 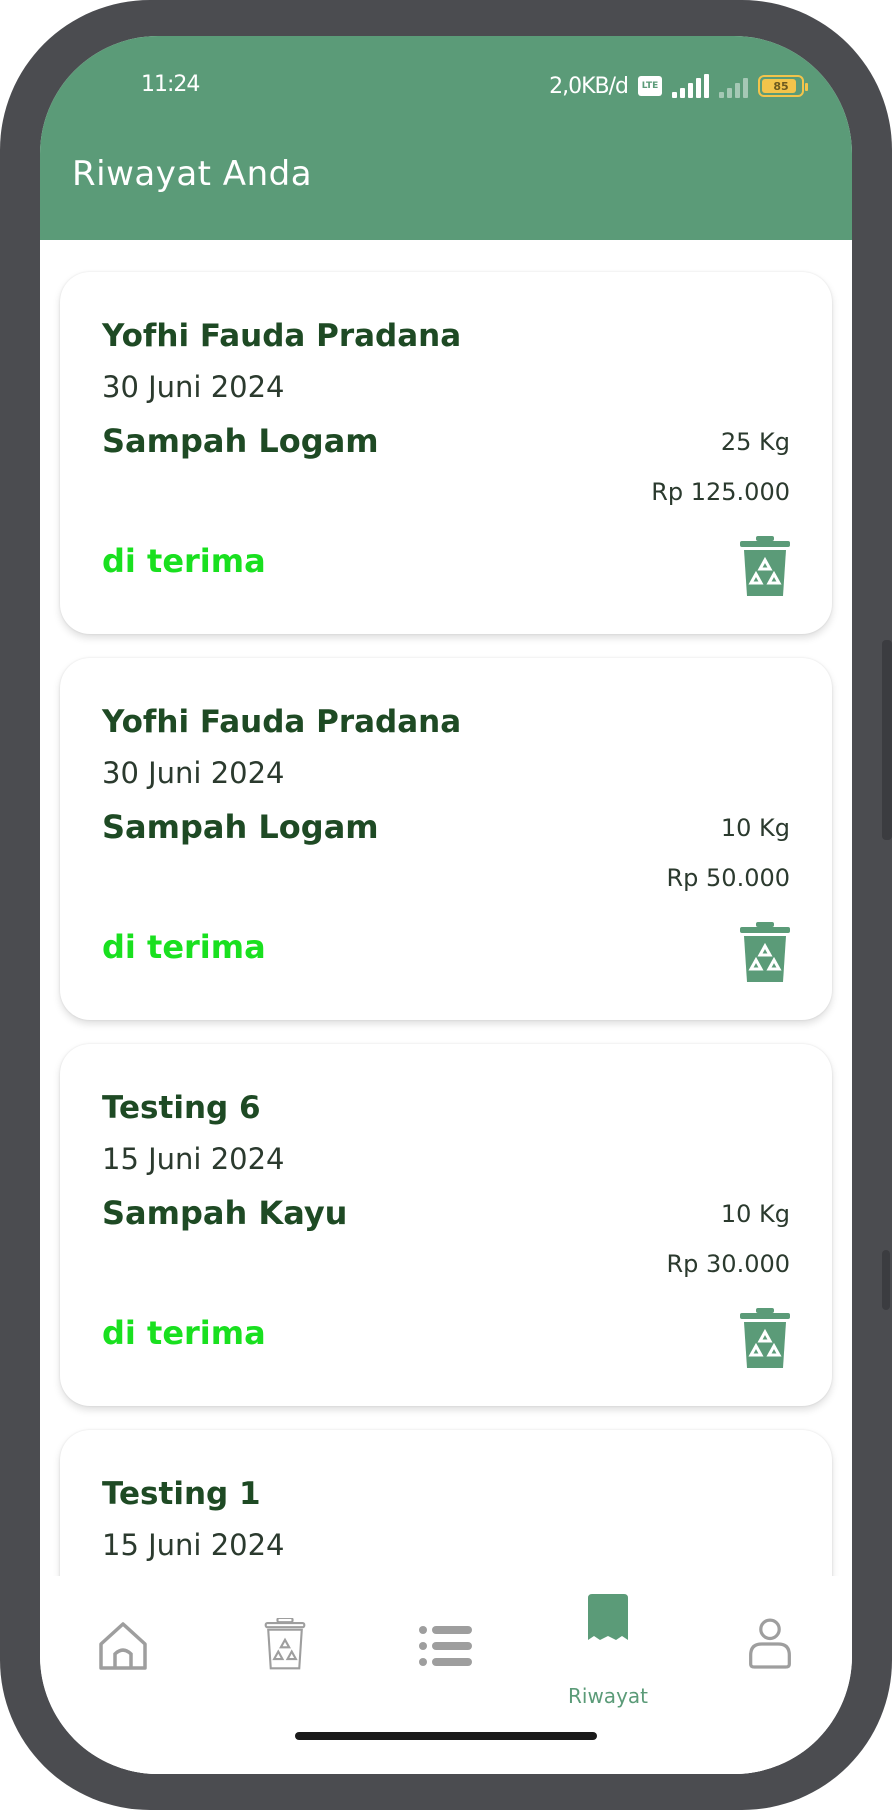 I want to click on customer-name: Testing 6, so click(x=181, y=1108).